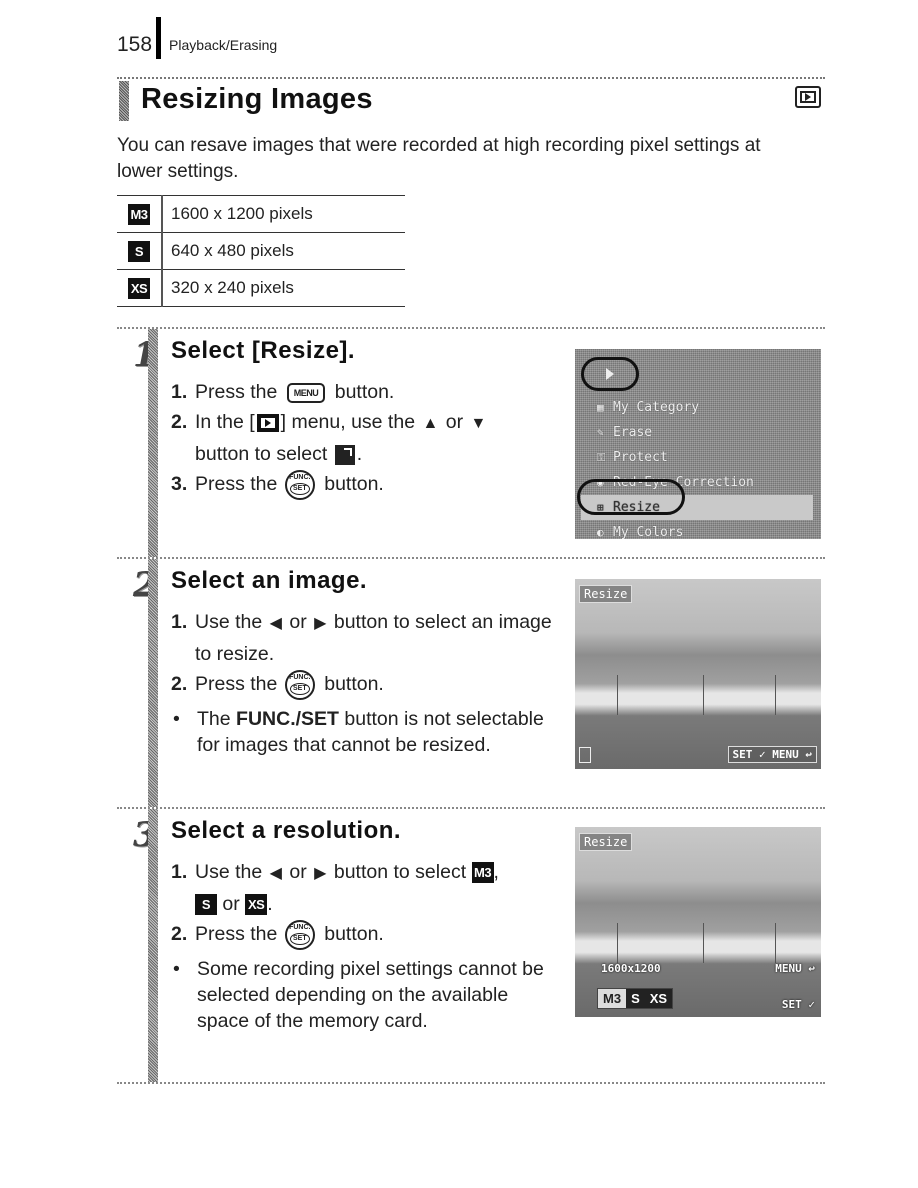 This screenshot has width=918, height=1188. Describe the element at coordinates (612, 998) in the screenshot. I see `resolution-option-selected: M3` at that location.